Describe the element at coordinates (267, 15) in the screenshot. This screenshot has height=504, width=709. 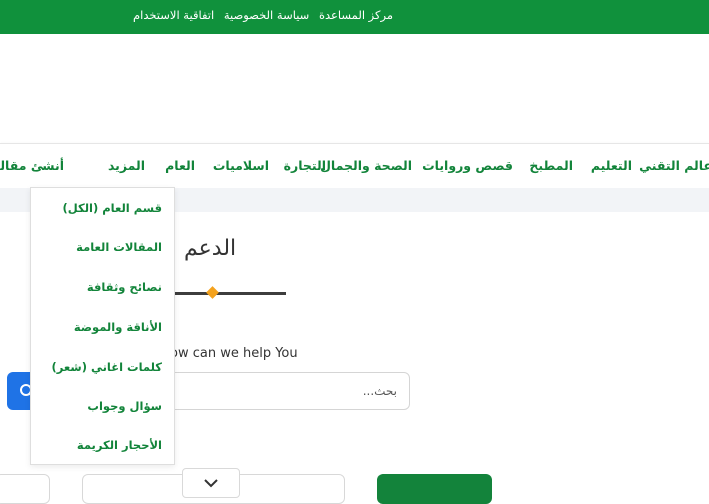
I see `privacy-policy-link: سياسة الخصوصية` at that location.